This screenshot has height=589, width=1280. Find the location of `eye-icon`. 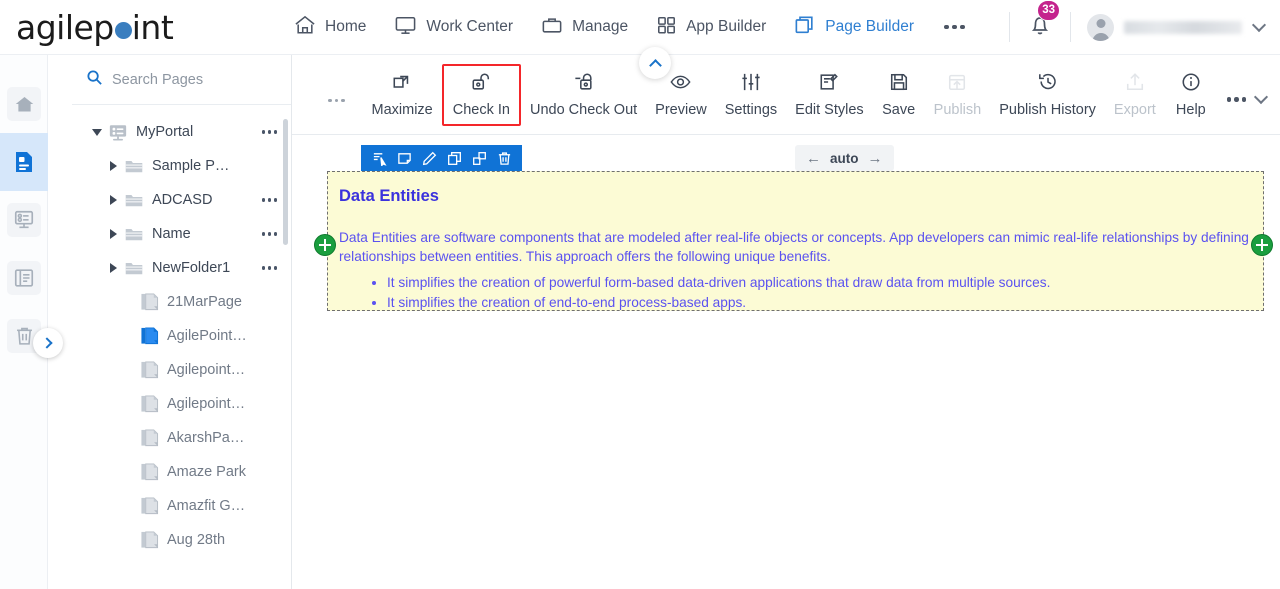

eye-icon is located at coordinates (681, 84).